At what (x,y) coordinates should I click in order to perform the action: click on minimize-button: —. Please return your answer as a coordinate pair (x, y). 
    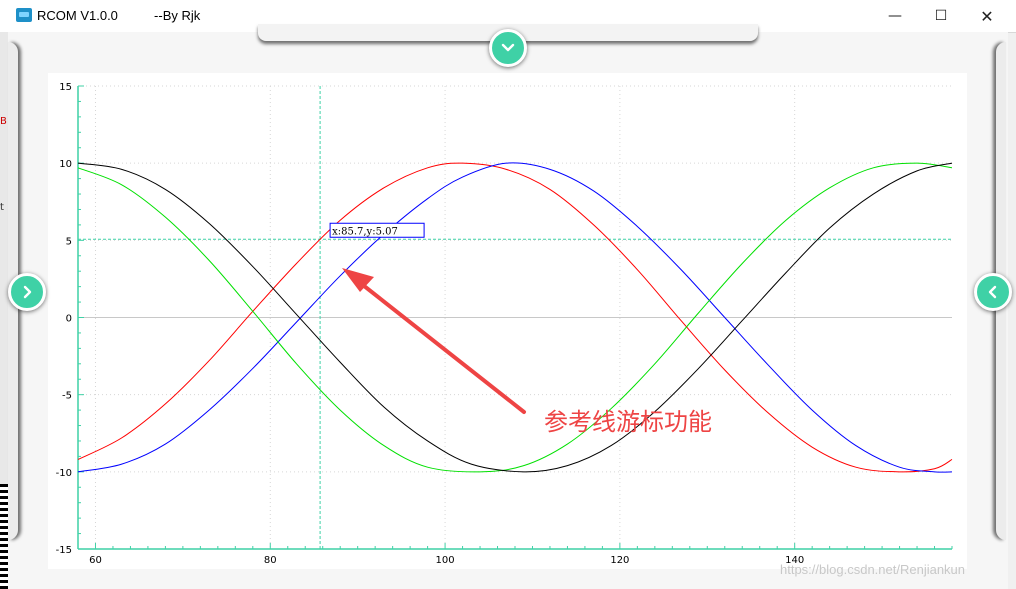
    Looking at the image, I should click on (895, 16).